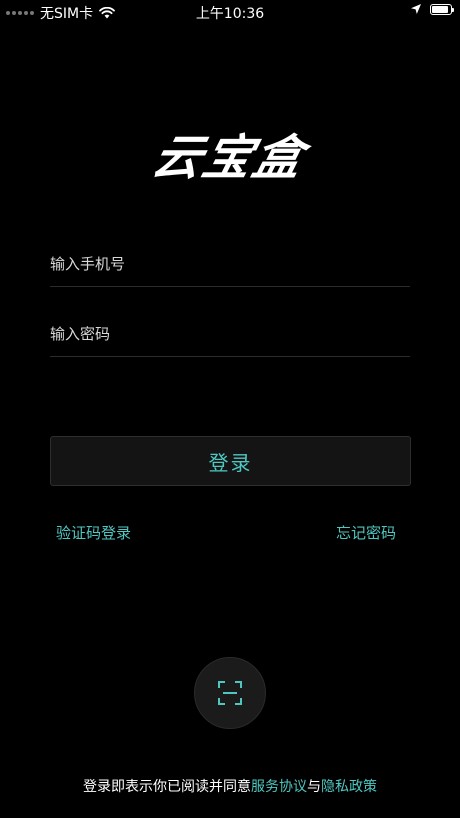 This screenshot has height=818, width=460. I want to click on scan-frame-icon, so click(230, 693).